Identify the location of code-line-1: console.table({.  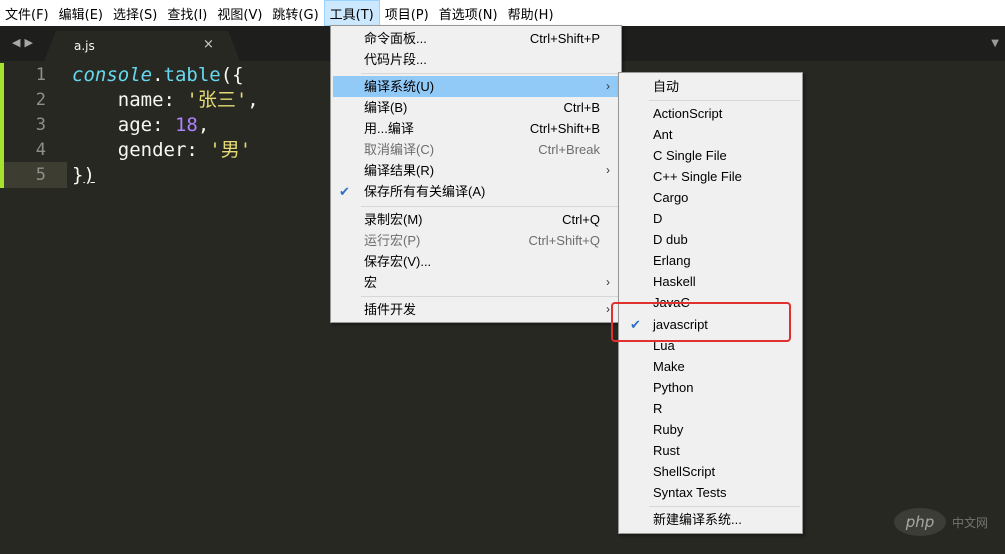
(158, 75).